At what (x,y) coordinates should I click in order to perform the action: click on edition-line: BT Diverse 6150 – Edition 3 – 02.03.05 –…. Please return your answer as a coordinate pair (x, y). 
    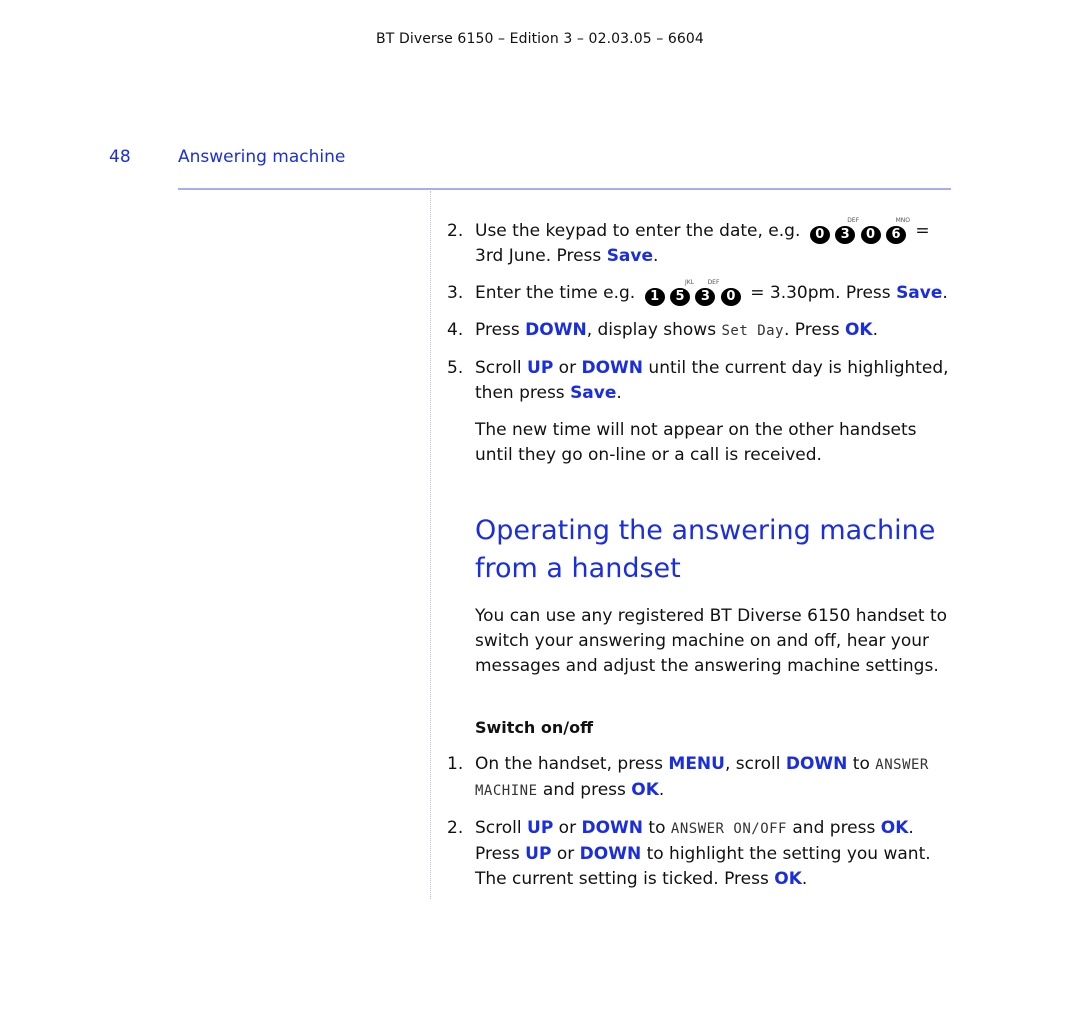
    Looking at the image, I should click on (540, 39).